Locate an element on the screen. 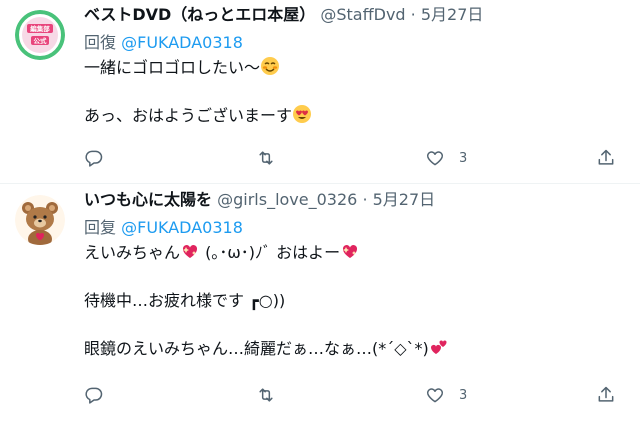 The image size is (640, 423). smiling-blush-emoji-icon is located at coordinates (270, 66).